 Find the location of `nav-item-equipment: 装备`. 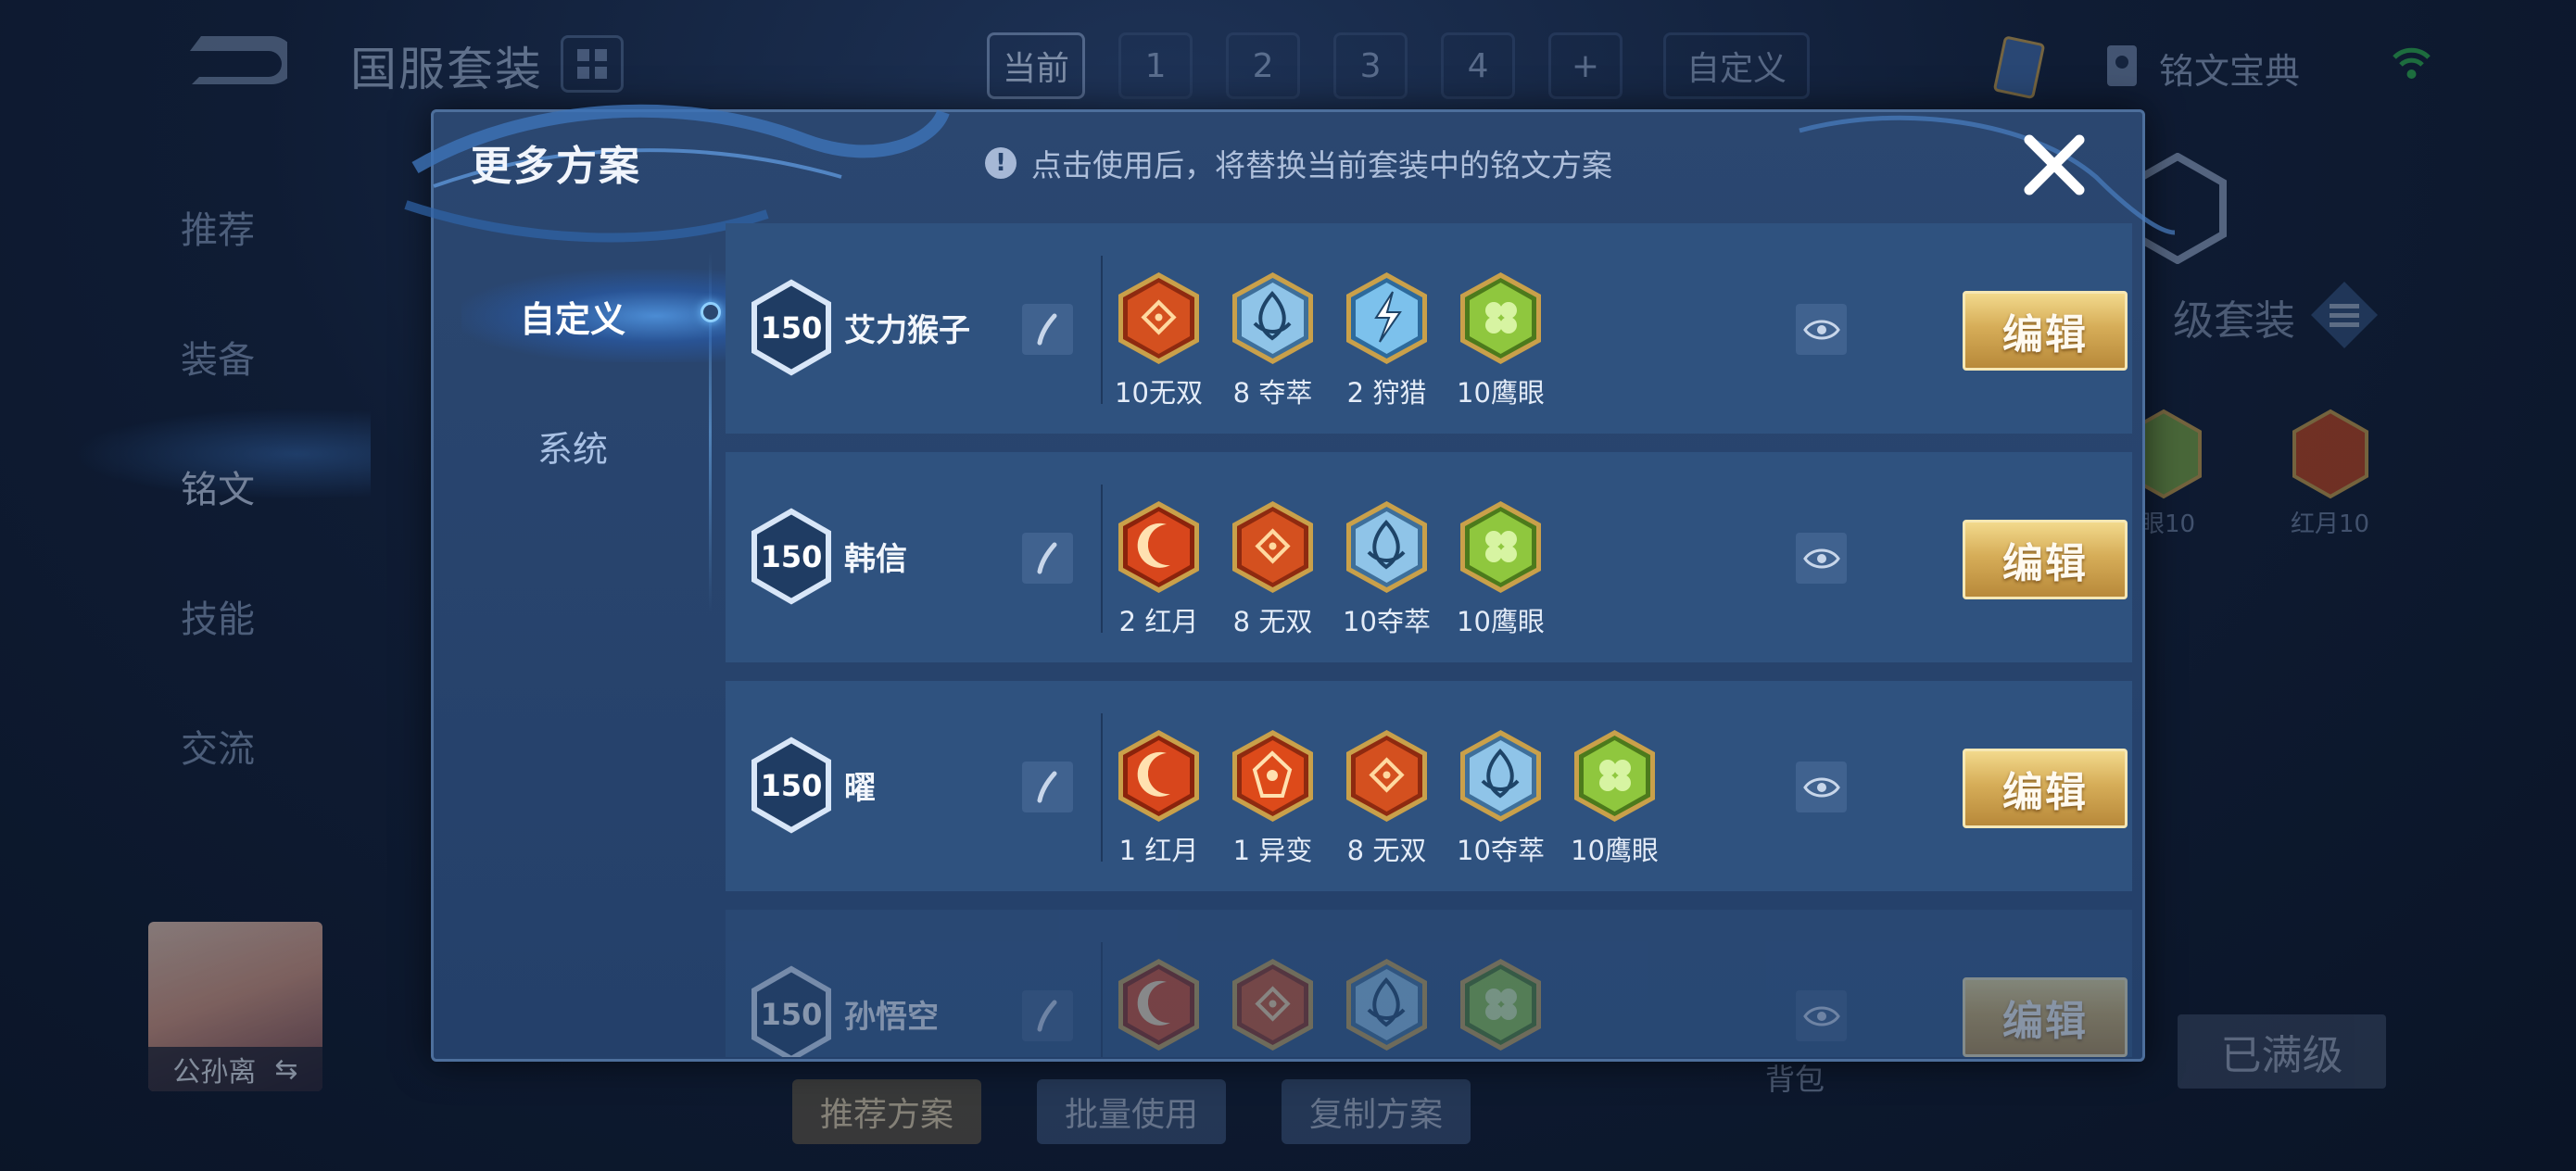

nav-item-equipment: 装备 is located at coordinates (218, 357).